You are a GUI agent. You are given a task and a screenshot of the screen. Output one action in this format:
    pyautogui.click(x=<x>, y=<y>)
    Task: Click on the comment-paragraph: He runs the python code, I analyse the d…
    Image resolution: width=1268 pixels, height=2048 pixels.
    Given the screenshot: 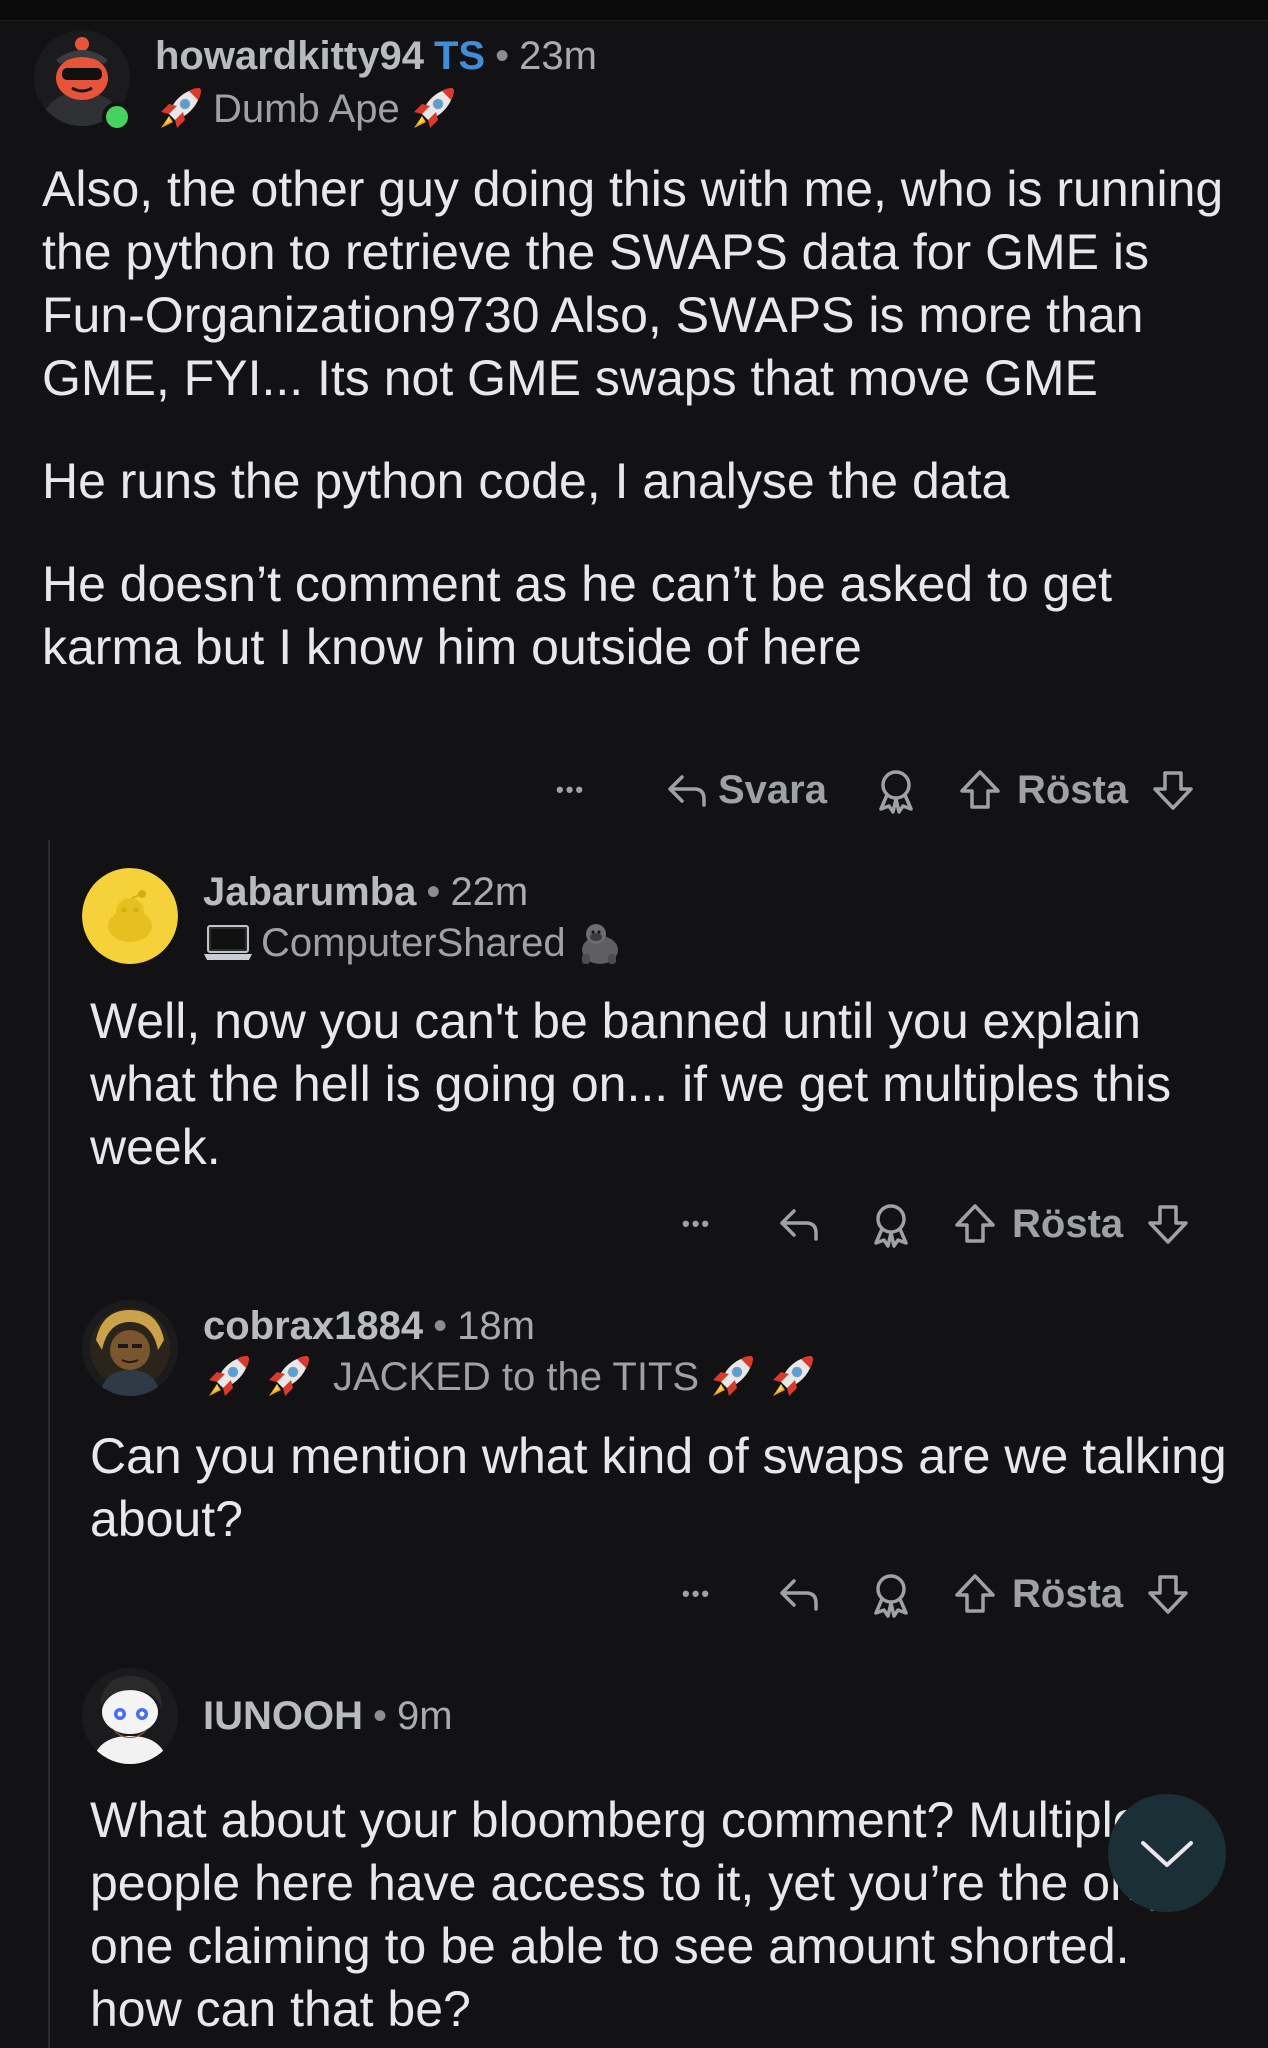 What is the action you would take?
    pyautogui.click(x=526, y=481)
    